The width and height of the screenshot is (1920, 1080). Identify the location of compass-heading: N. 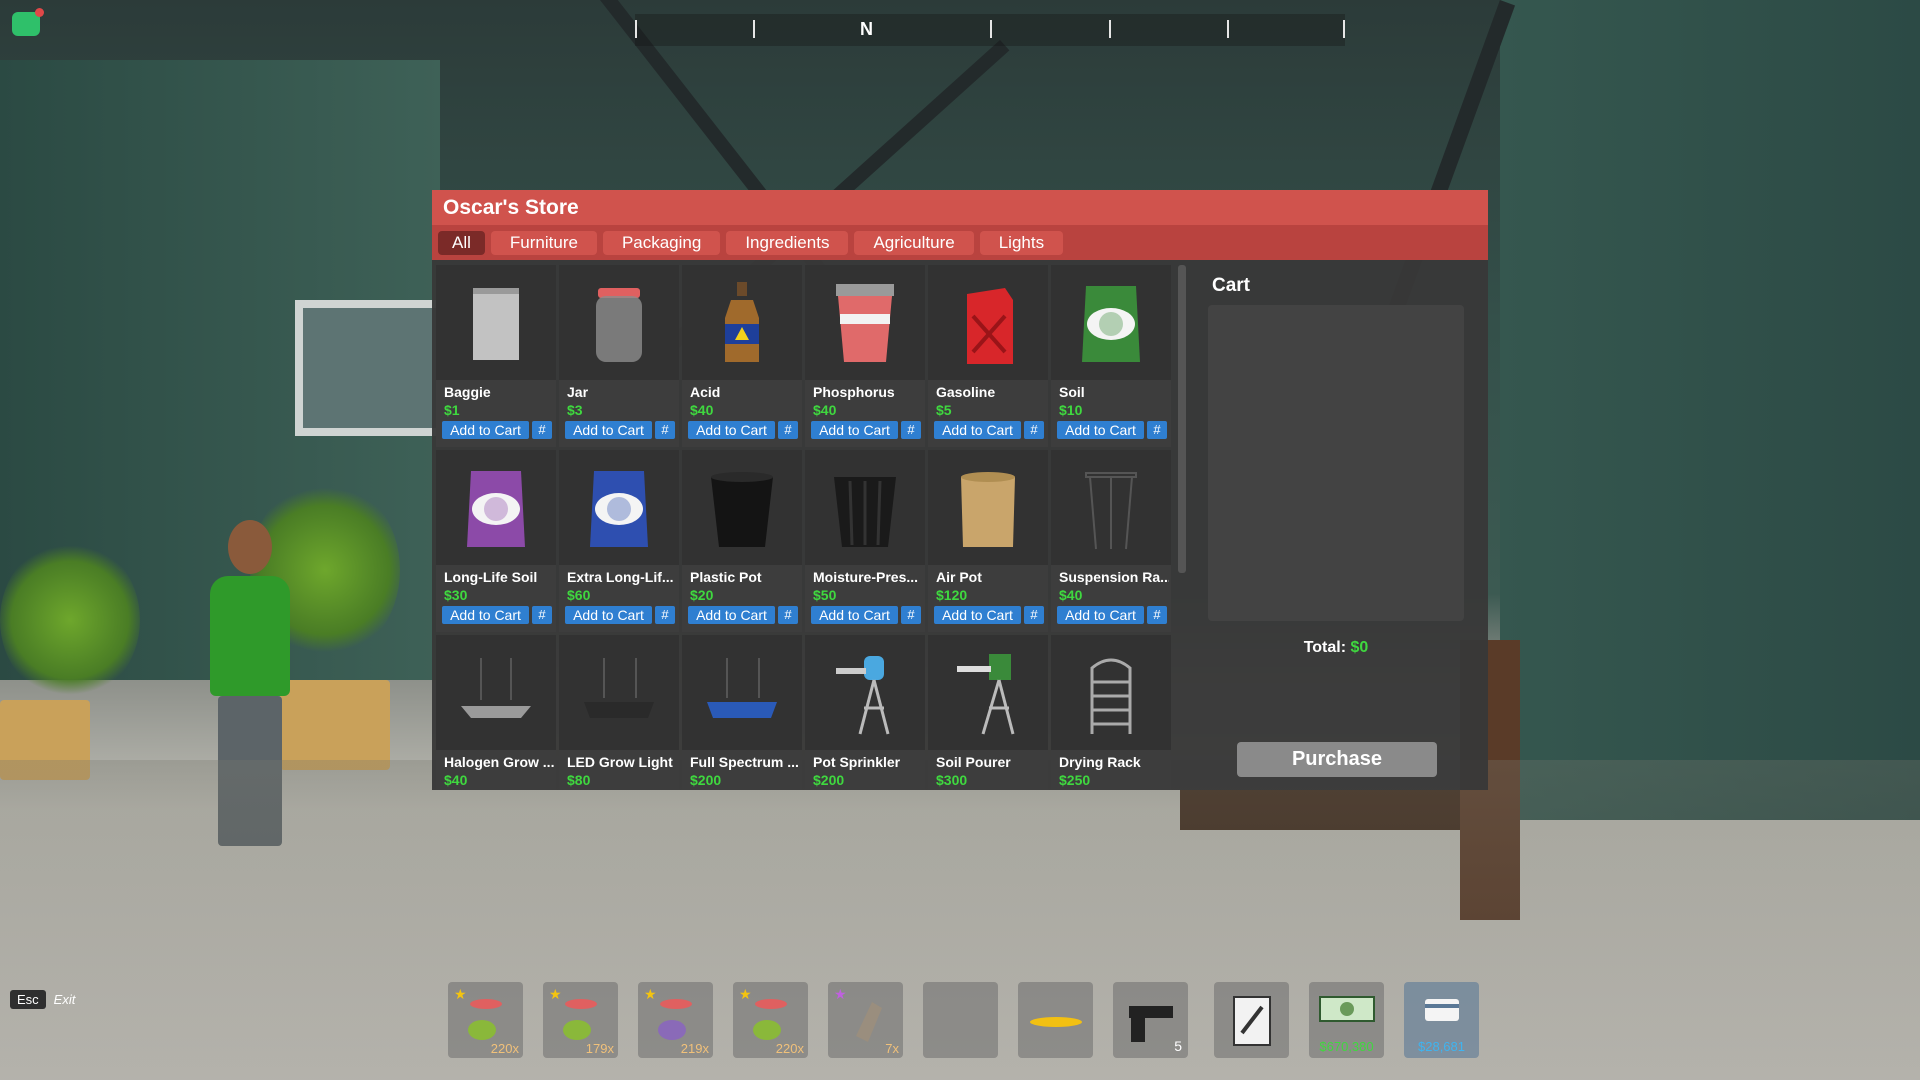
(866, 29).